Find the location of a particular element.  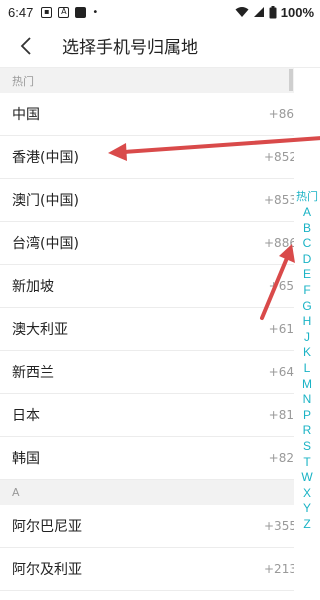

index-item-j: J is located at coordinates (307, 338).